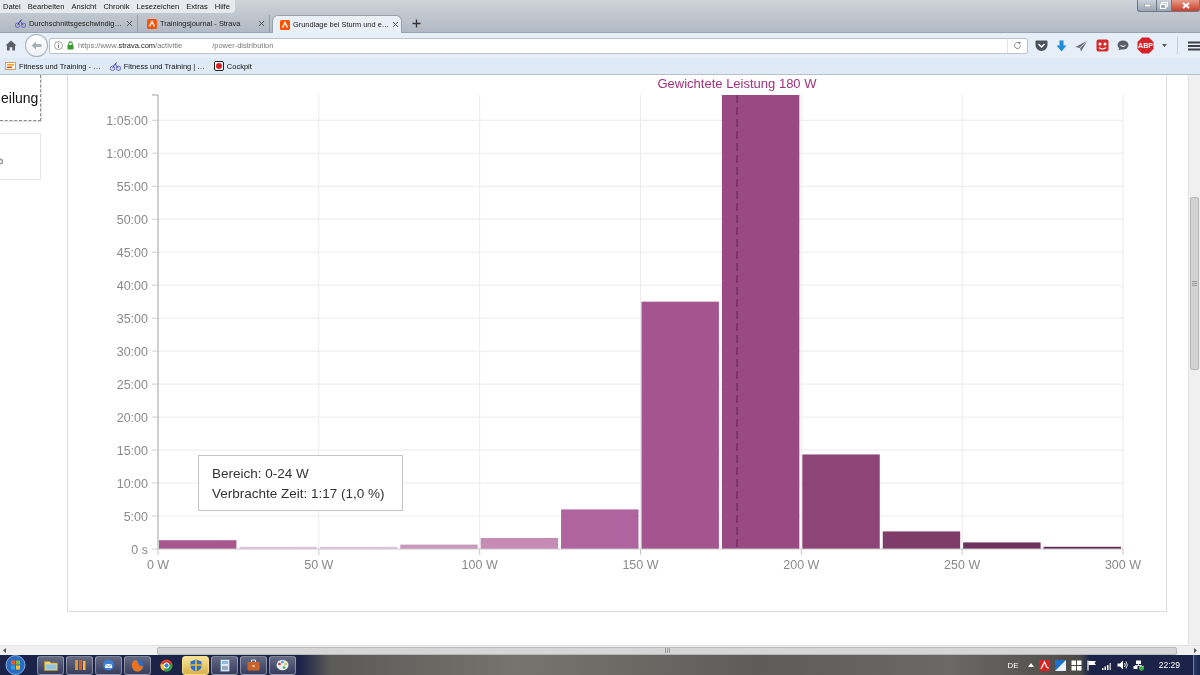 Image resolution: width=1200 pixels, height=675 pixels. What do you see at coordinates (801, 565) in the screenshot?
I see `x-axis-label: 200 W` at bounding box center [801, 565].